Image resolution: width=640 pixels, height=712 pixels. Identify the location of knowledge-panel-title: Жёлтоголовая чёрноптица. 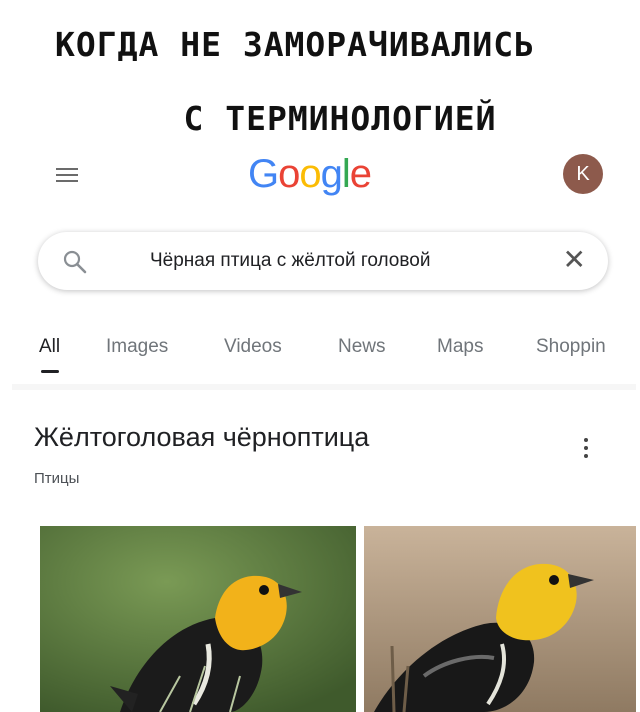
(202, 437).